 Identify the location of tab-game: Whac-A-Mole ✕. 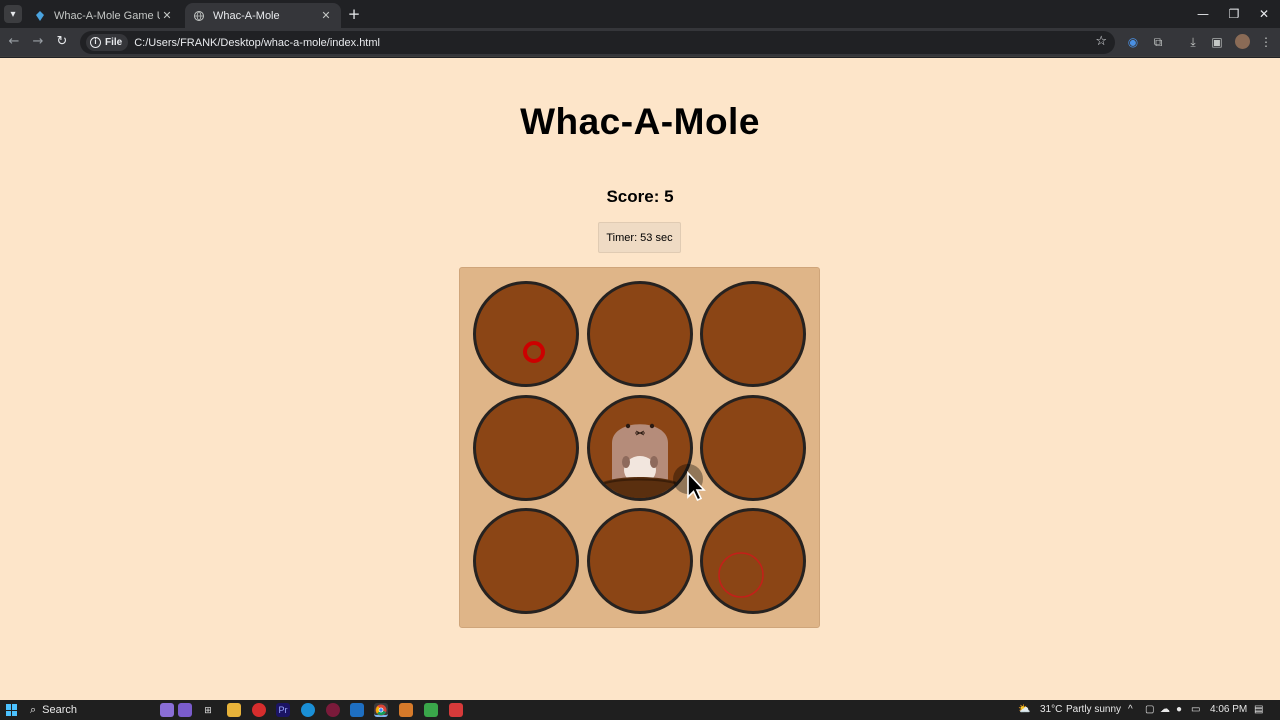
(263, 15).